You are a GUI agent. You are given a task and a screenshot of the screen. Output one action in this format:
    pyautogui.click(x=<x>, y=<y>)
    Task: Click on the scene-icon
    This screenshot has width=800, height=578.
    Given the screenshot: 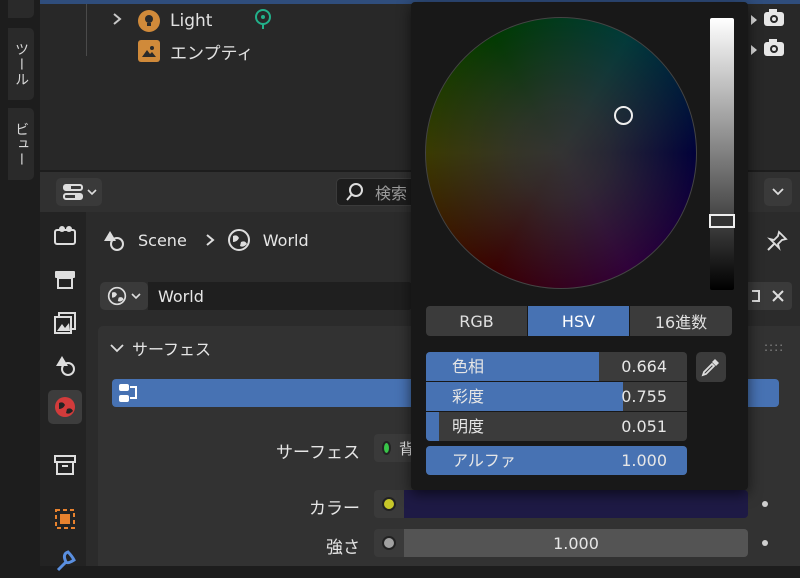 What is the action you would take?
    pyautogui.click(x=114, y=241)
    